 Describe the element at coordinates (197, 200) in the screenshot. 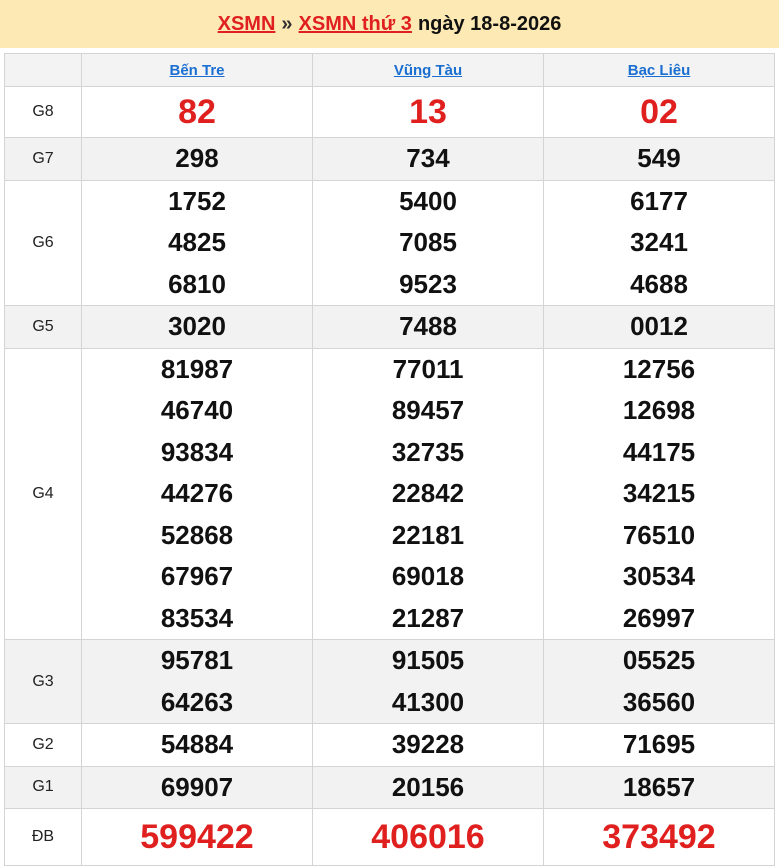

I see `winning-number: 1752` at that location.